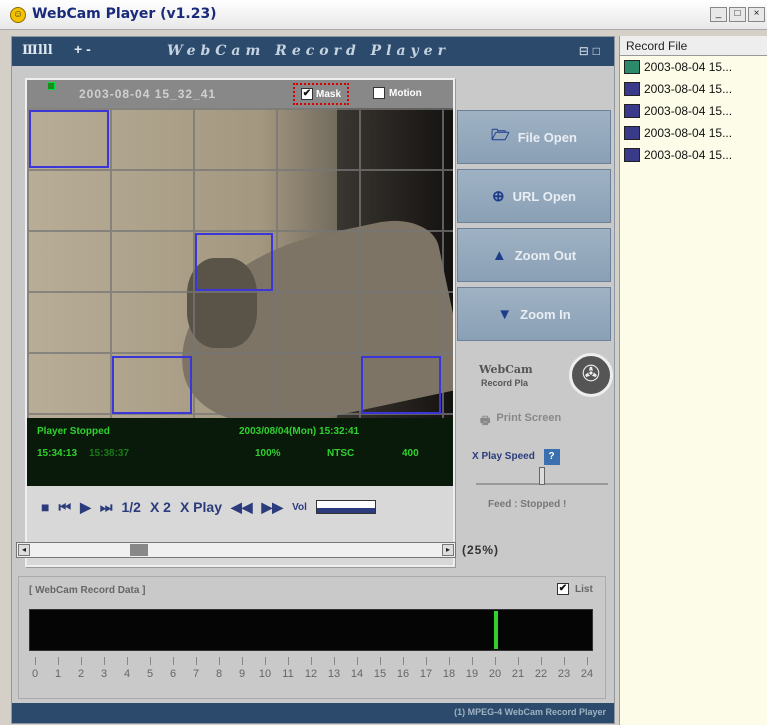  Describe the element at coordinates (448, 550) in the screenshot. I see `scroll-right-icon: ▸` at that location.